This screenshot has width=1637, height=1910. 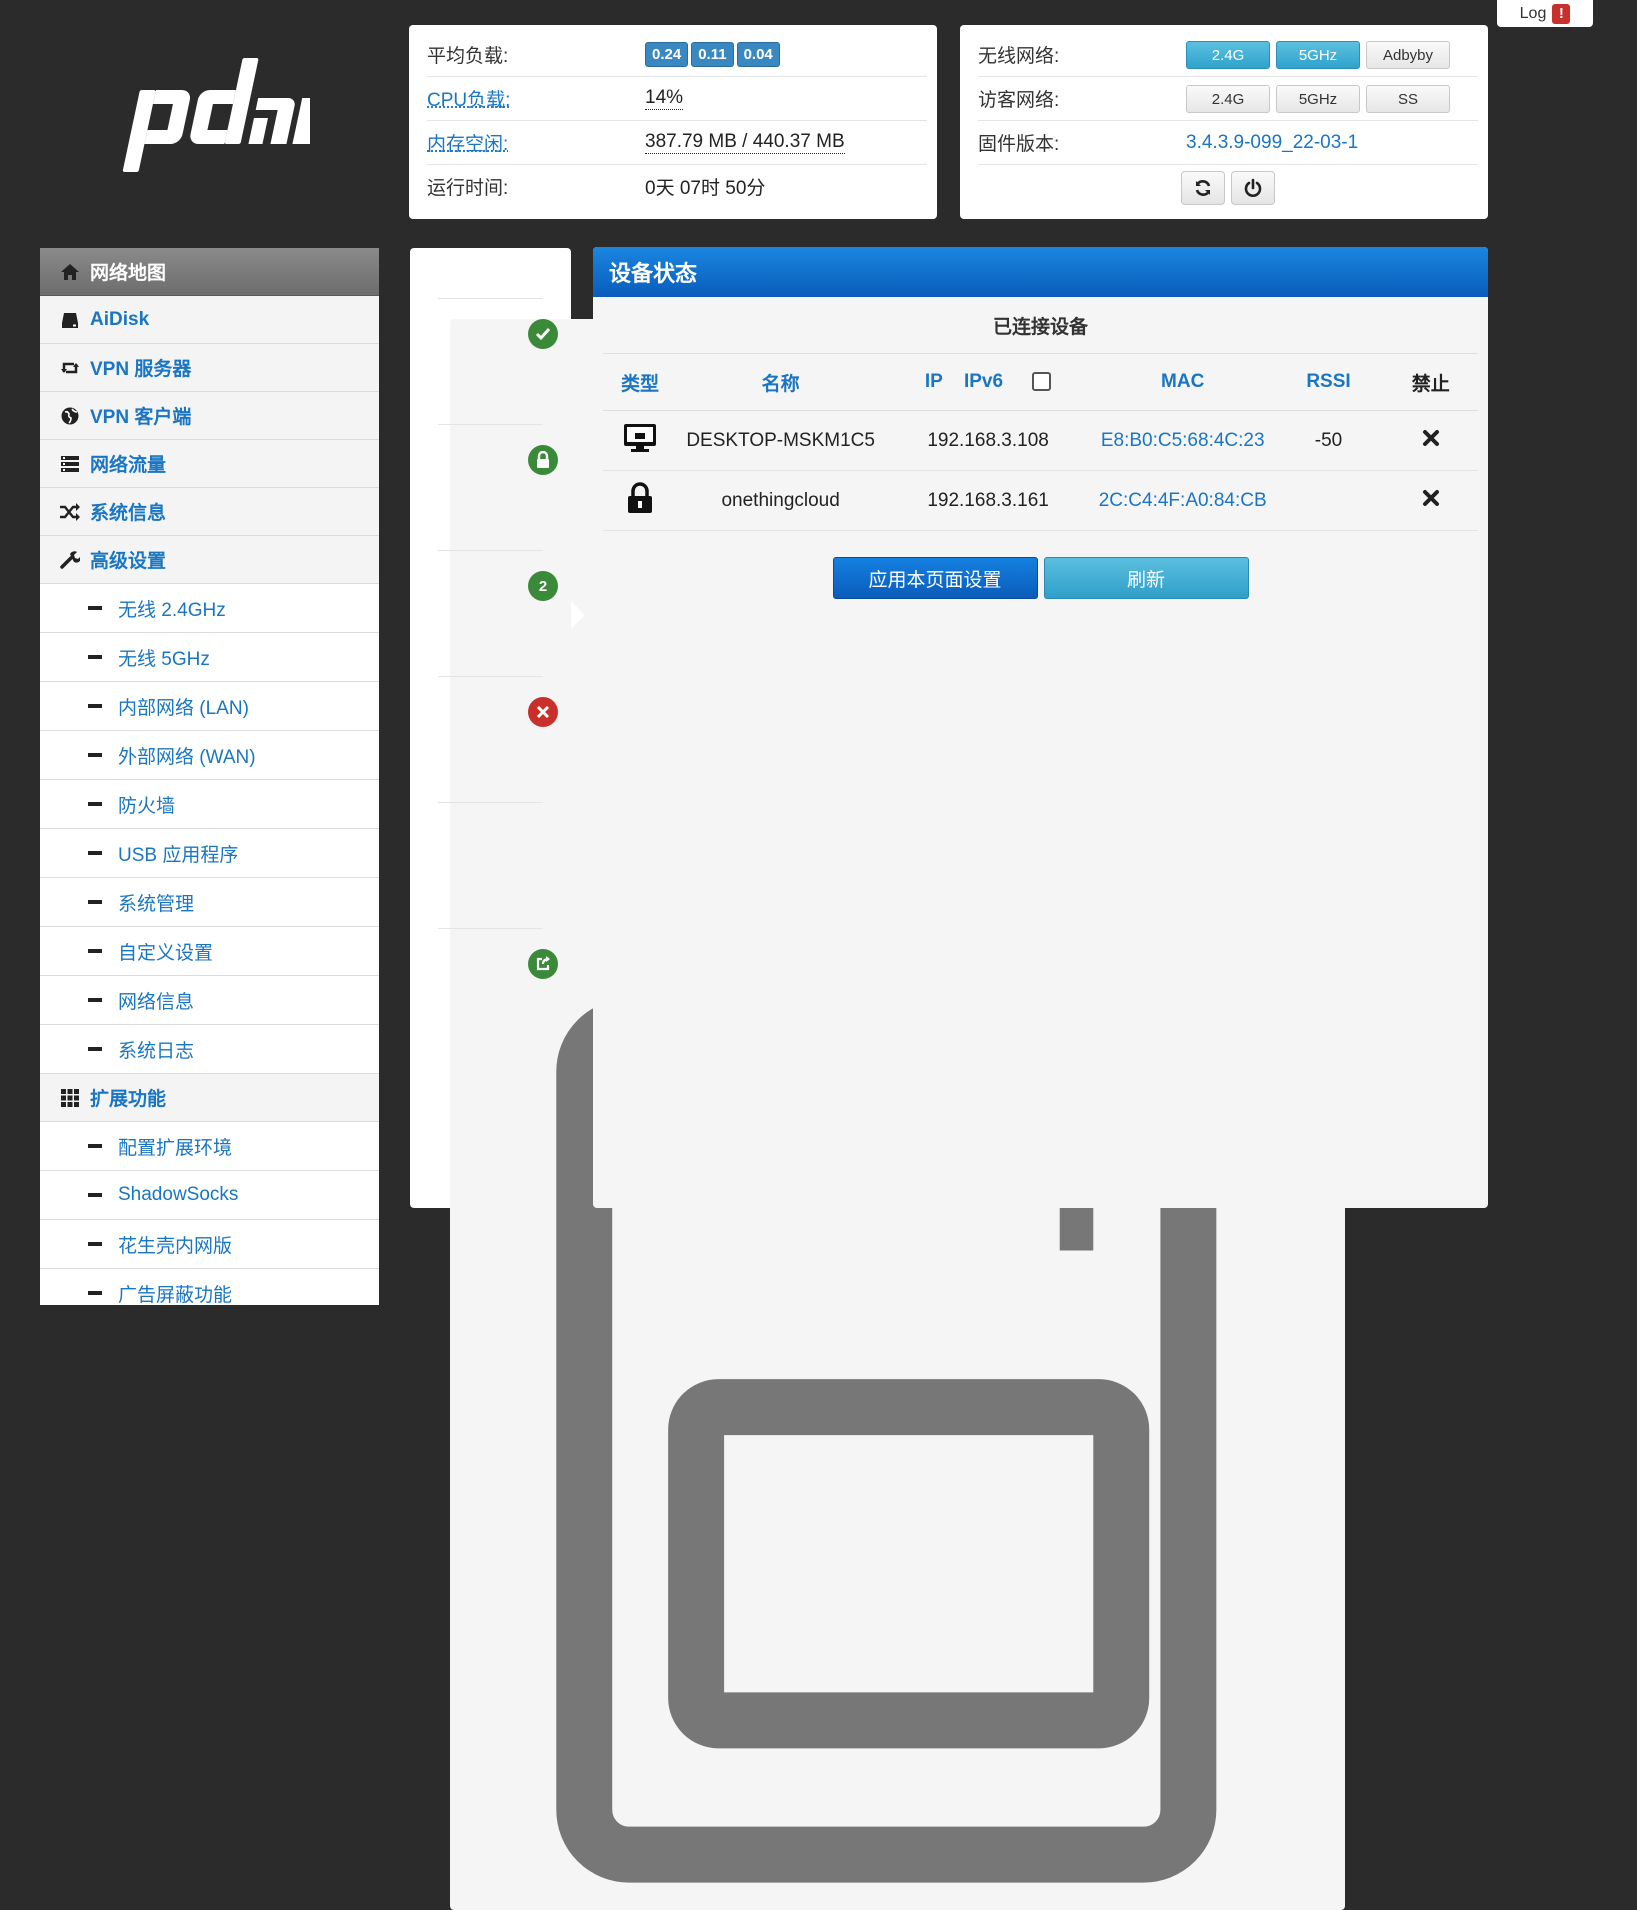 What do you see at coordinates (209, 416) in the screenshot?
I see `sidebar-item-vpn-client: VPN 客户端` at bounding box center [209, 416].